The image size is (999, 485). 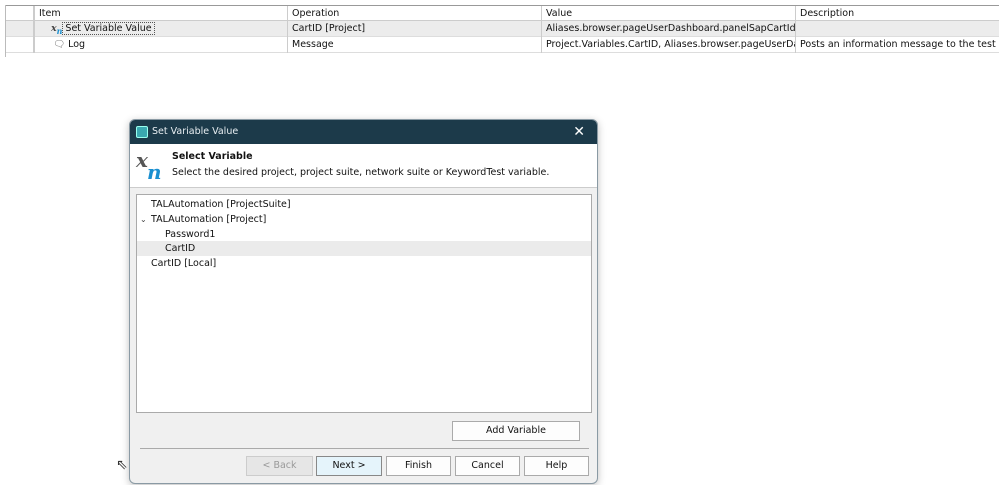 I want to click on tree-item-selected: CartID, so click(x=364, y=248).